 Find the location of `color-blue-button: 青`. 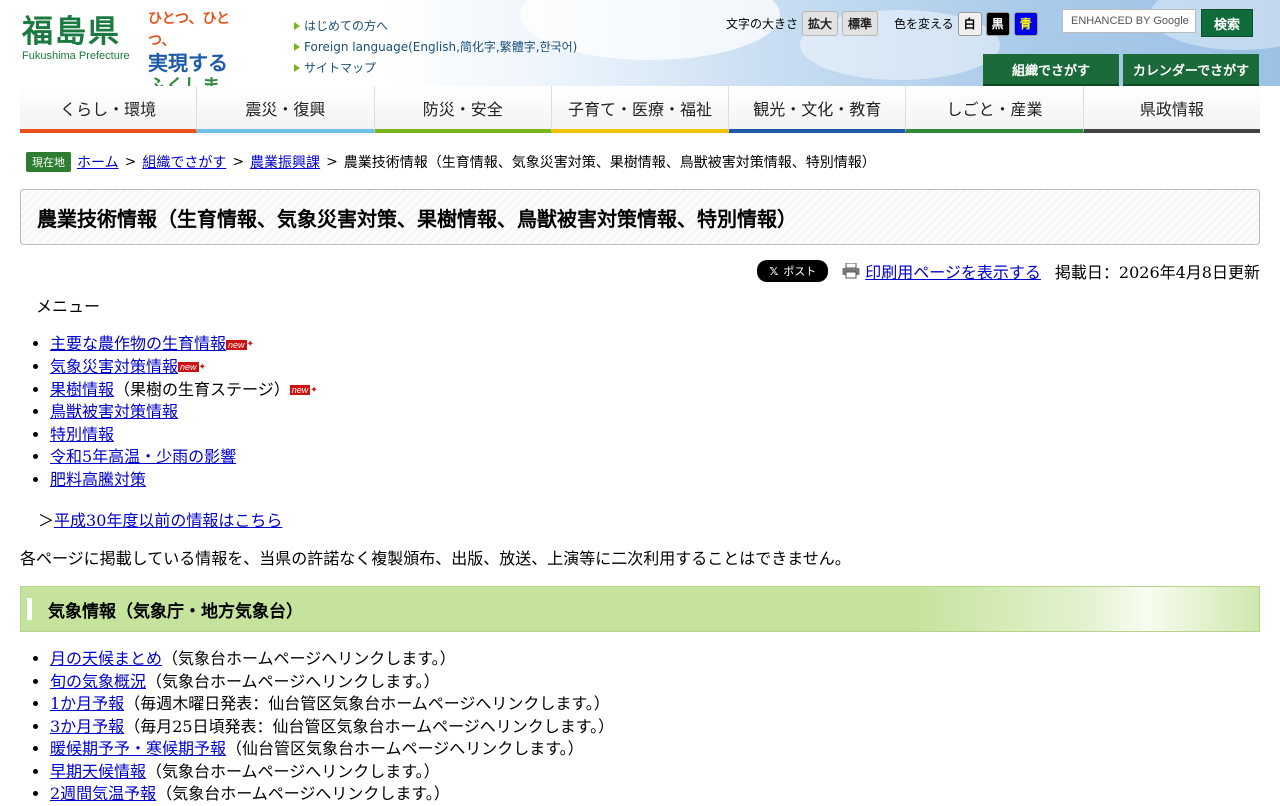

color-blue-button: 青 is located at coordinates (1025, 23).